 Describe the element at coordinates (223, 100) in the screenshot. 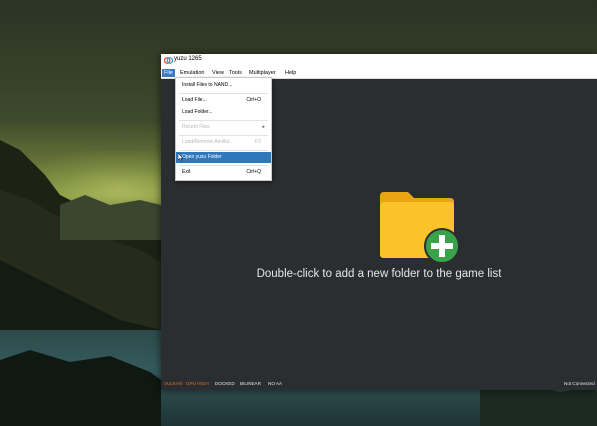

I see `menu-item-load-file: Load File... Ctrl+O` at that location.